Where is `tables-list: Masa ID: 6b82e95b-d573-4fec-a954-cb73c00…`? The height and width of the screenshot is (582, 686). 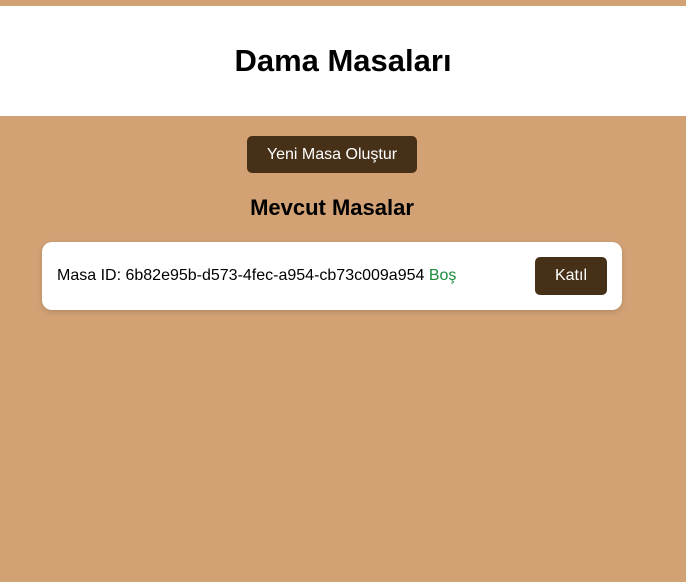
tables-list: Masa ID: 6b82e95b-d573-4fec-a954-cb73c00… is located at coordinates (332, 276).